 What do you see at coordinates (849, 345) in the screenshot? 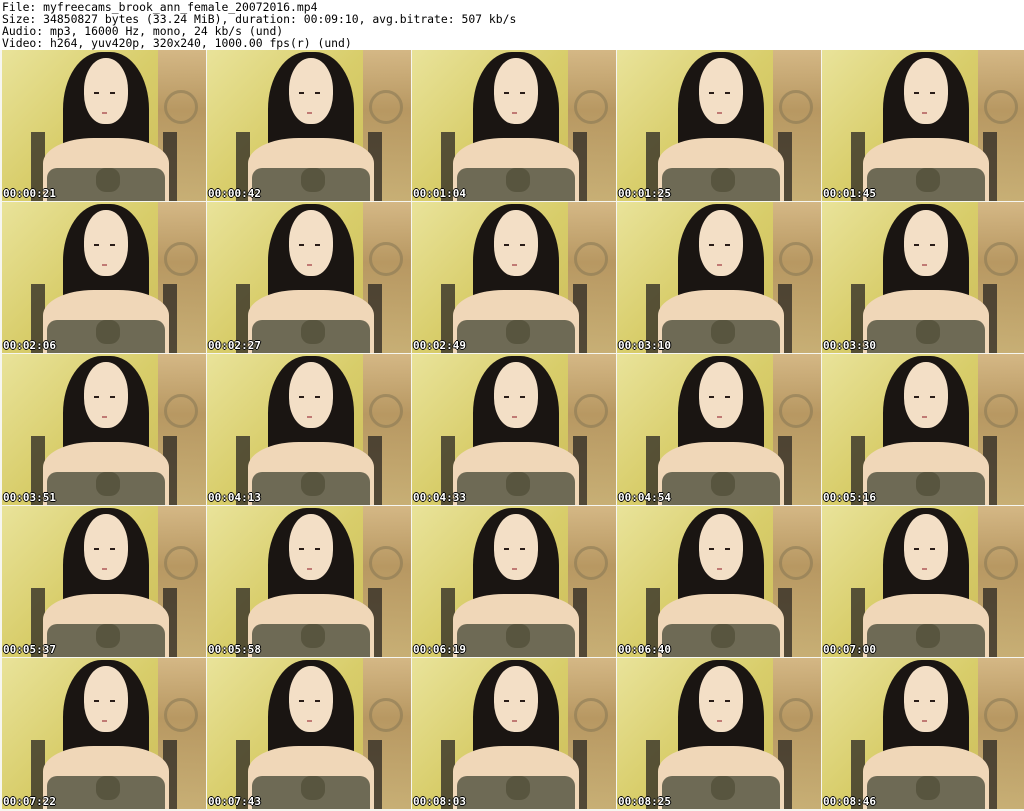
I see `timestamp-label: 00:03:30` at bounding box center [849, 345].